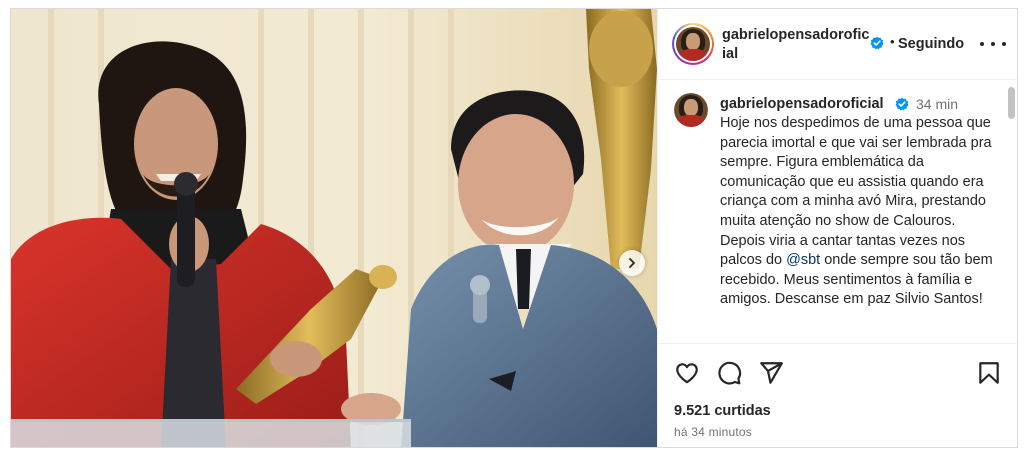 The height and width of the screenshot is (450, 1024). What do you see at coordinates (713, 432) in the screenshot?
I see `post-timestamp: há 34 minutos` at bounding box center [713, 432].